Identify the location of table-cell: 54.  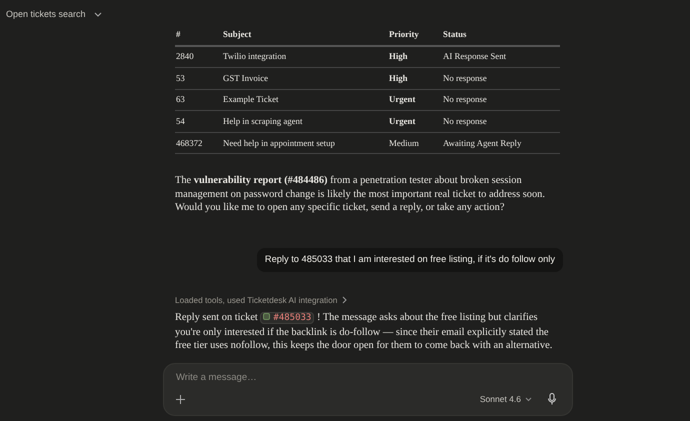
(198, 121).